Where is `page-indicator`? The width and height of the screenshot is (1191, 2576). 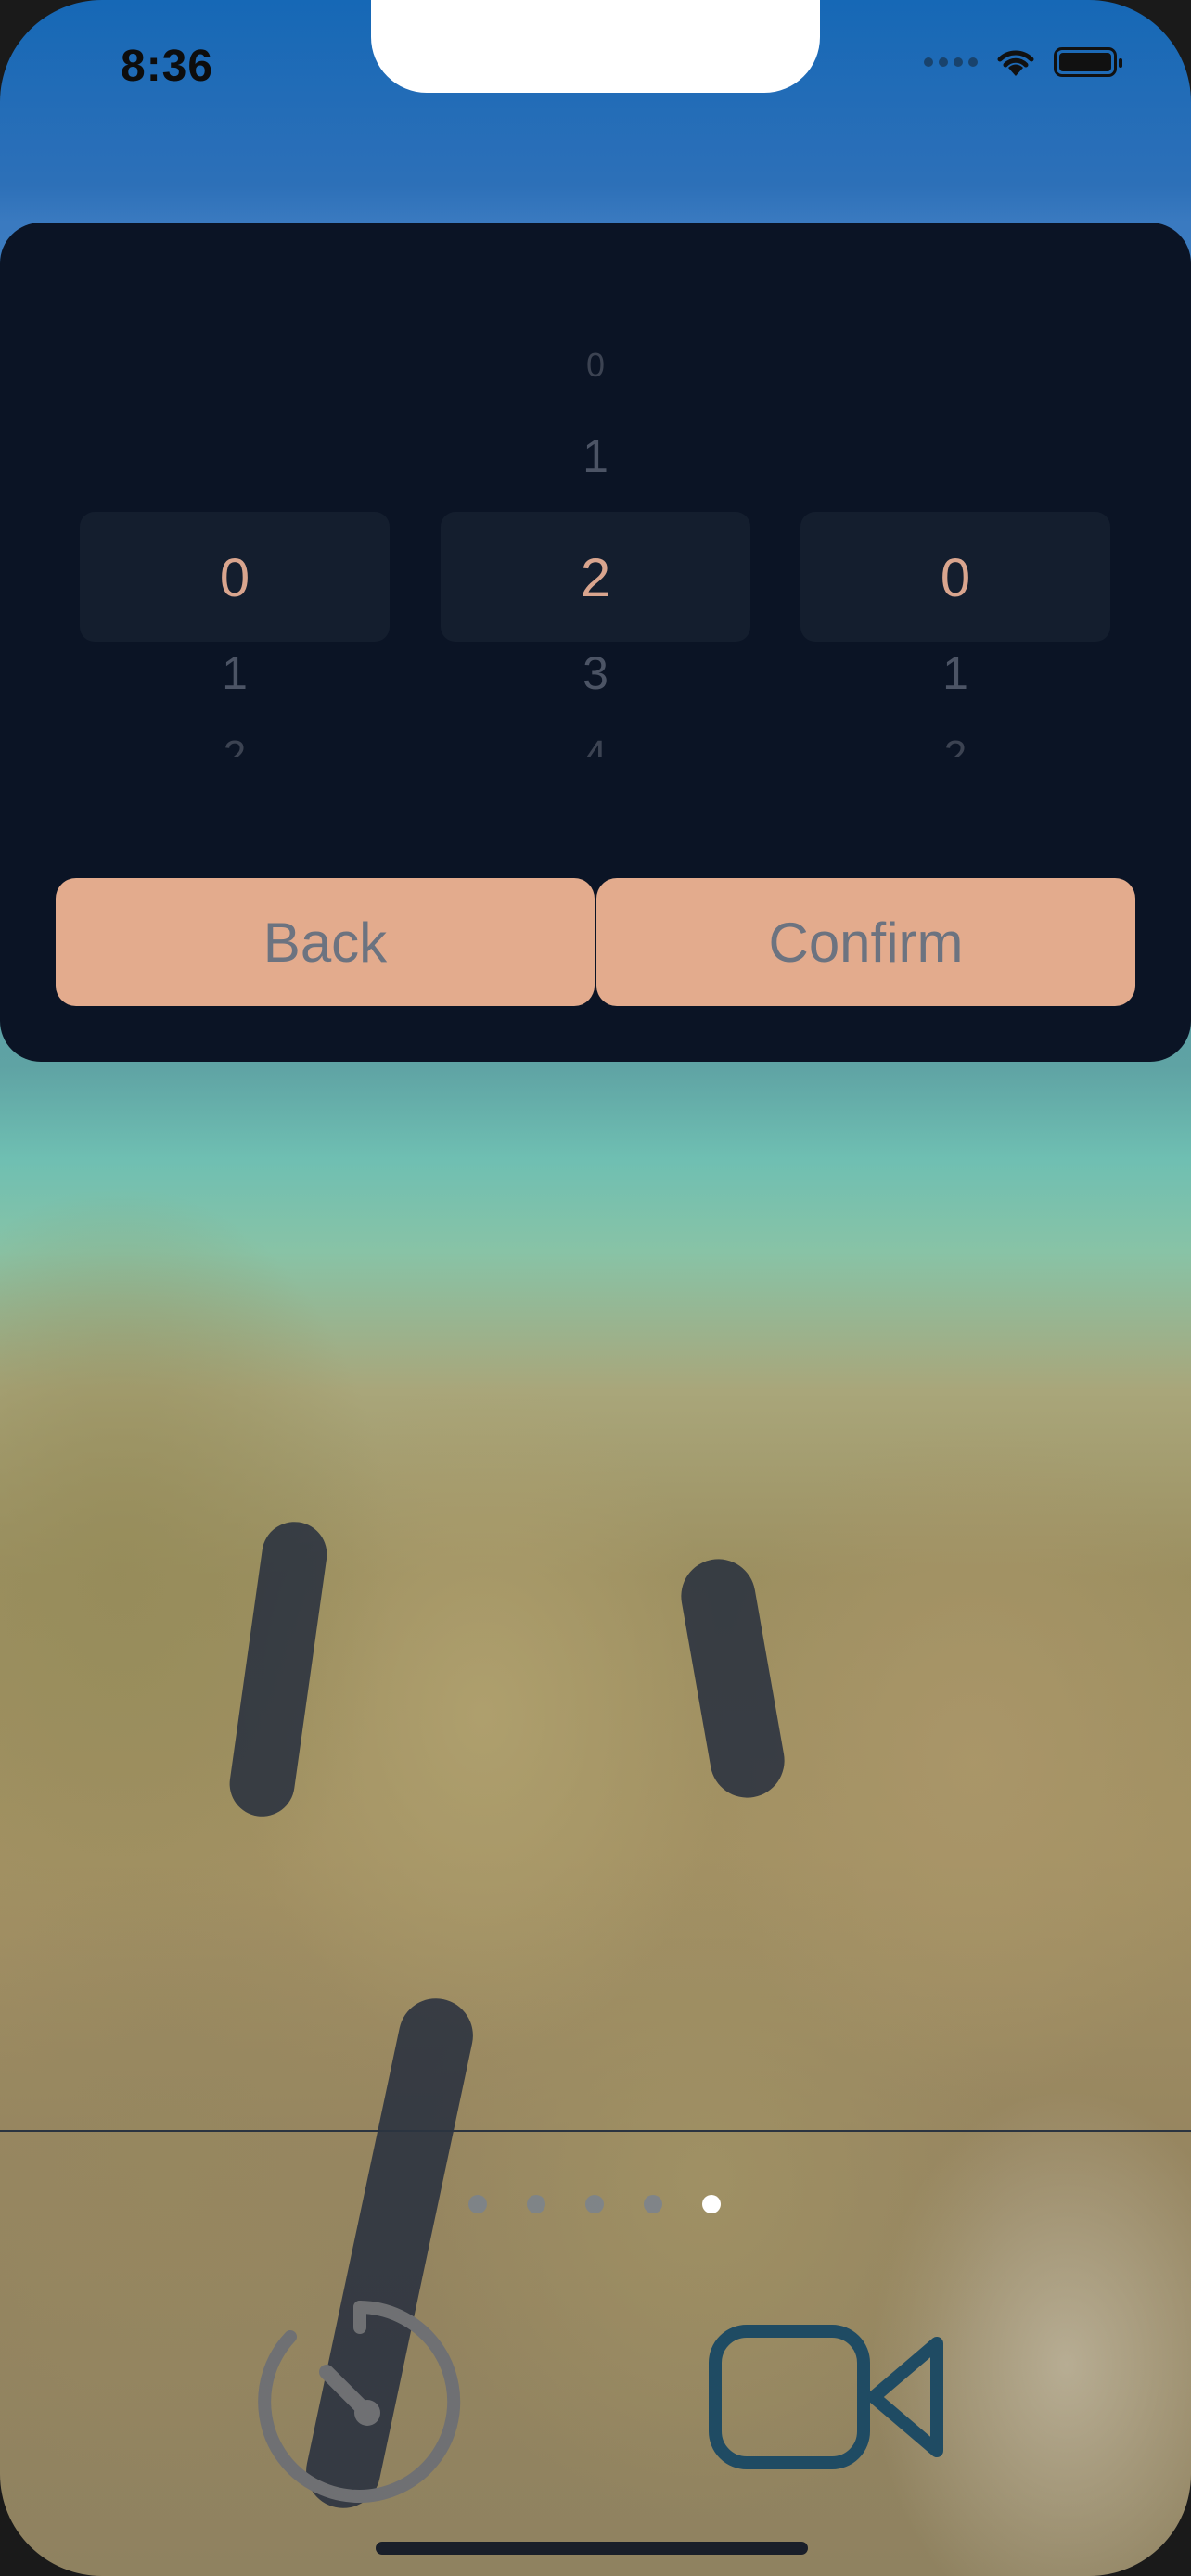 page-indicator is located at coordinates (594, 2204).